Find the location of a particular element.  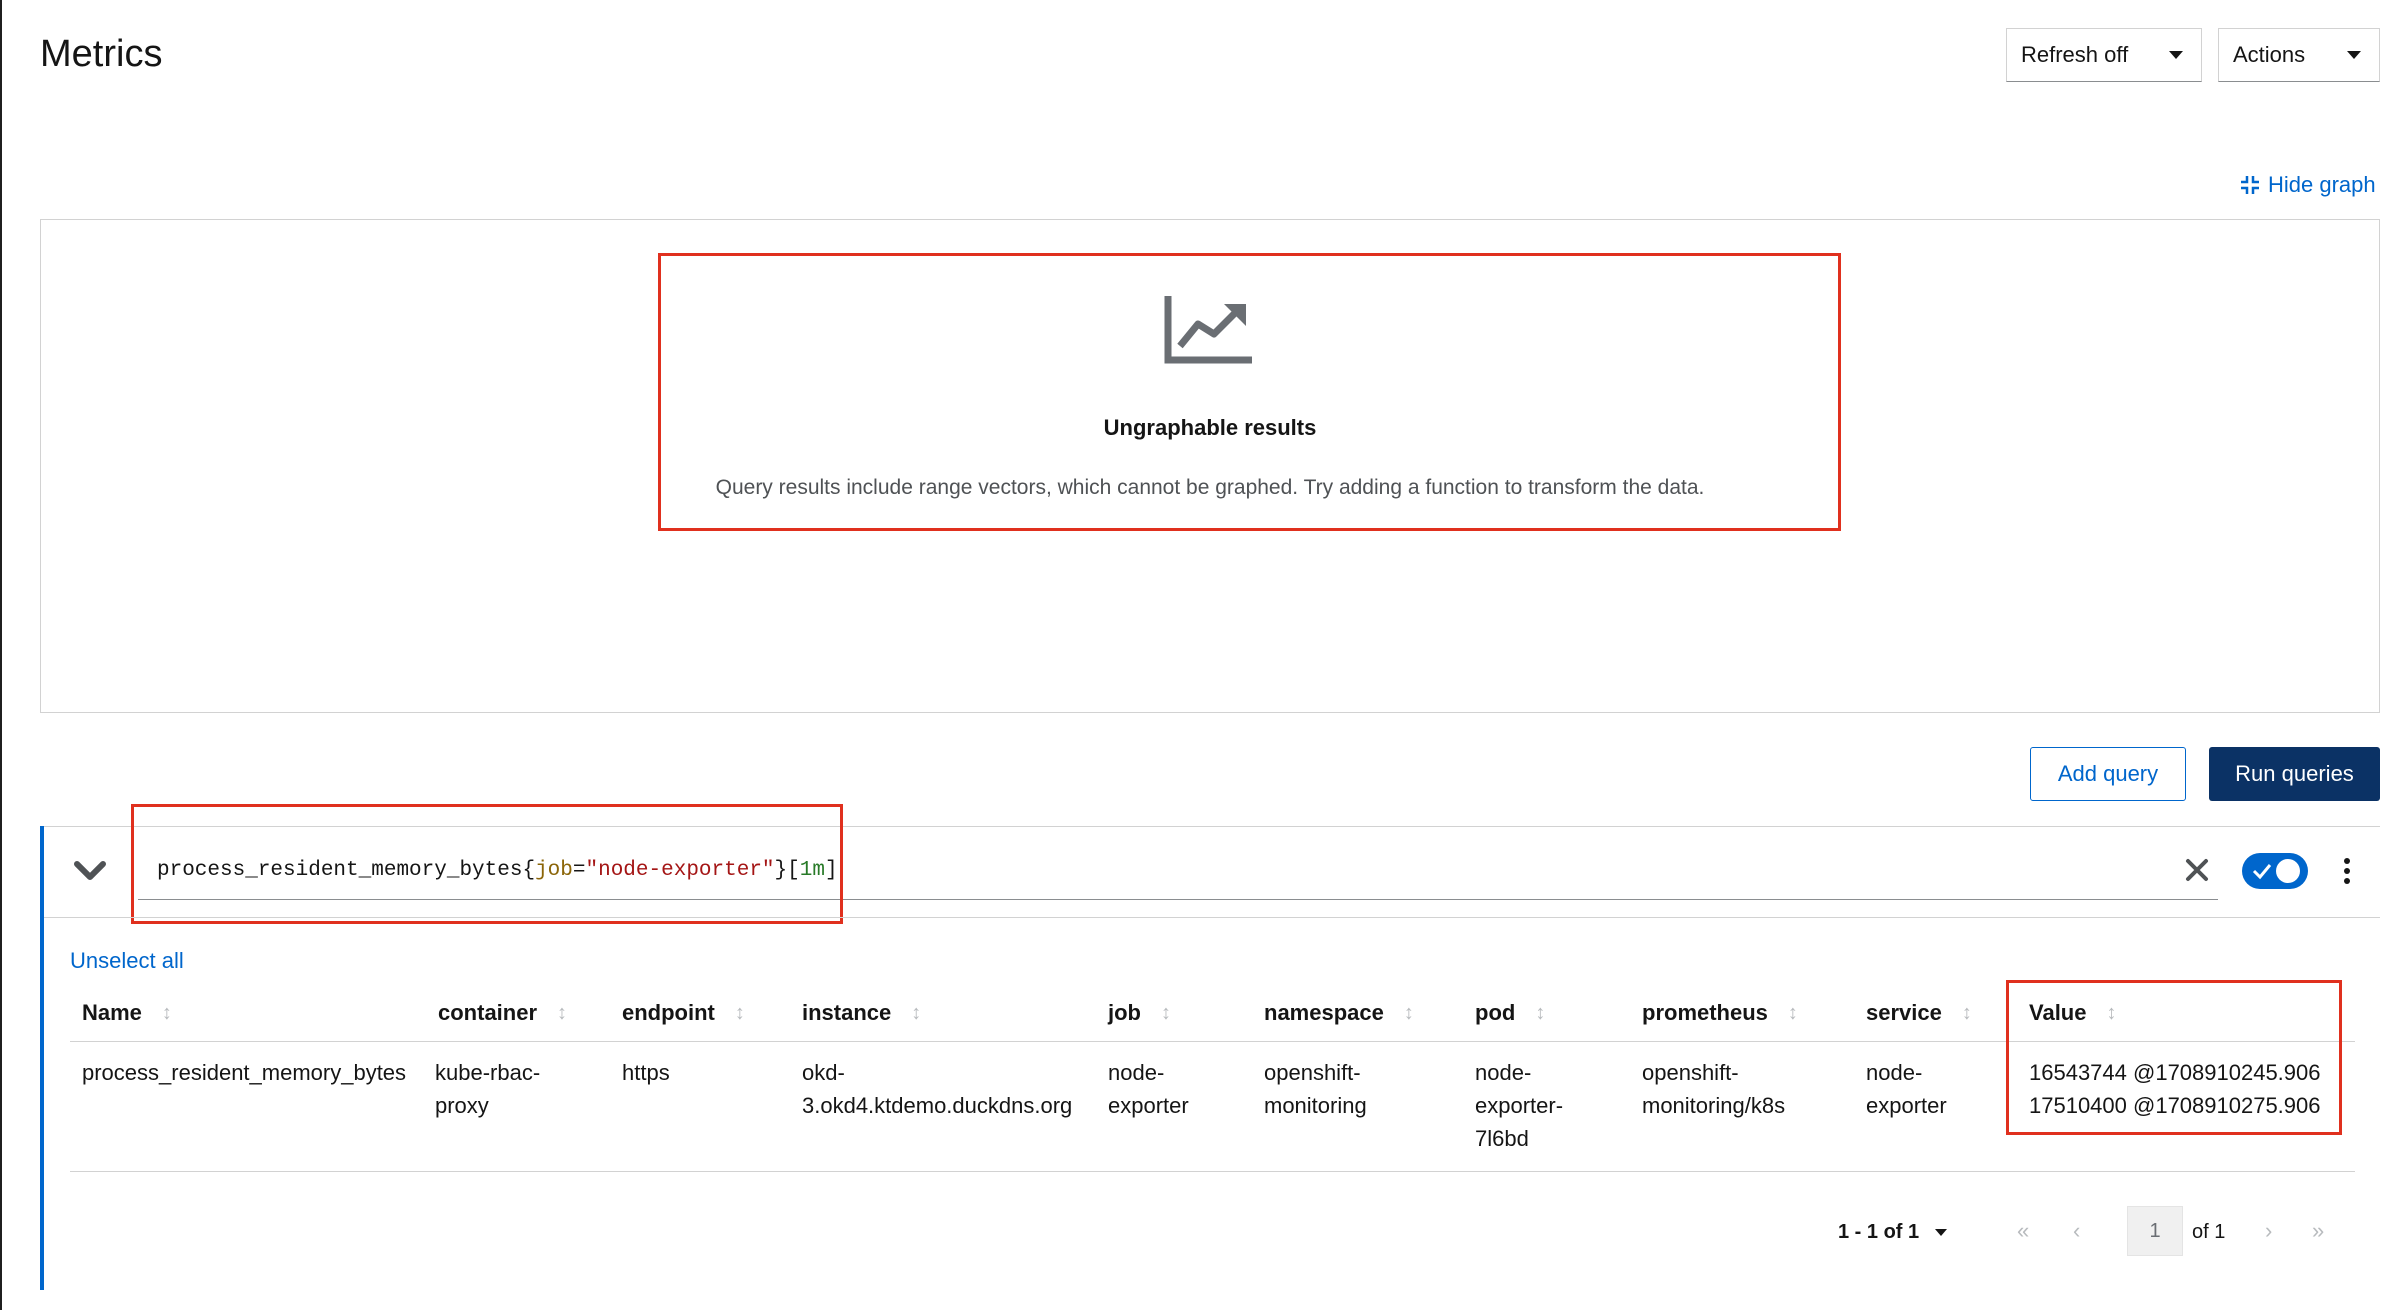

previous-page-button: ‹ is located at coordinates (2076, 1231).